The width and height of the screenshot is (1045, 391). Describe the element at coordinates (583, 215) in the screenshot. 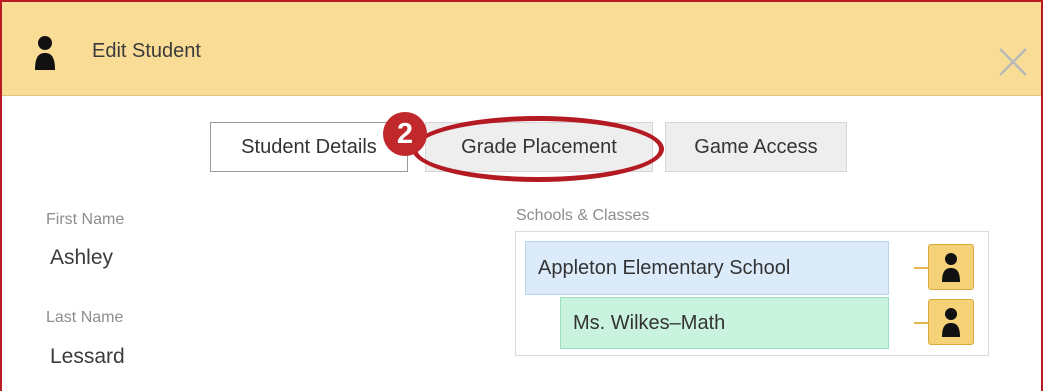

I see `schools-label: Schools & Classes` at that location.